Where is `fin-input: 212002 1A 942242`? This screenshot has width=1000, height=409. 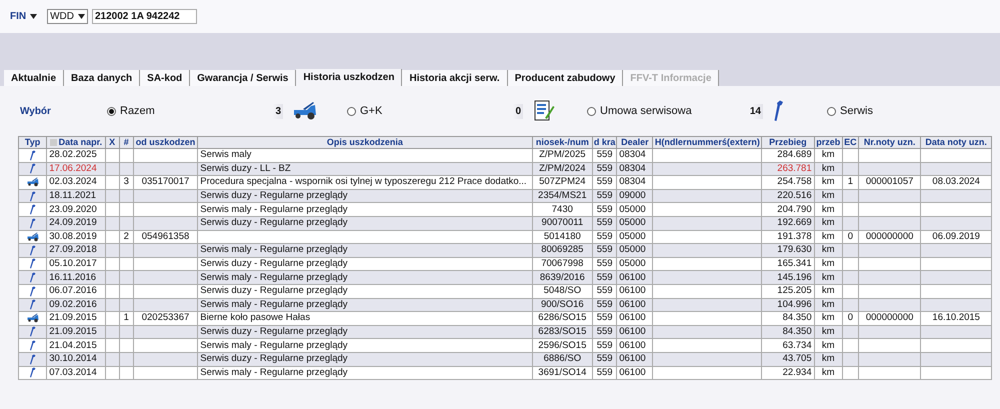
fin-input: 212002 1A 942242 is located at coordinates (144, 16).